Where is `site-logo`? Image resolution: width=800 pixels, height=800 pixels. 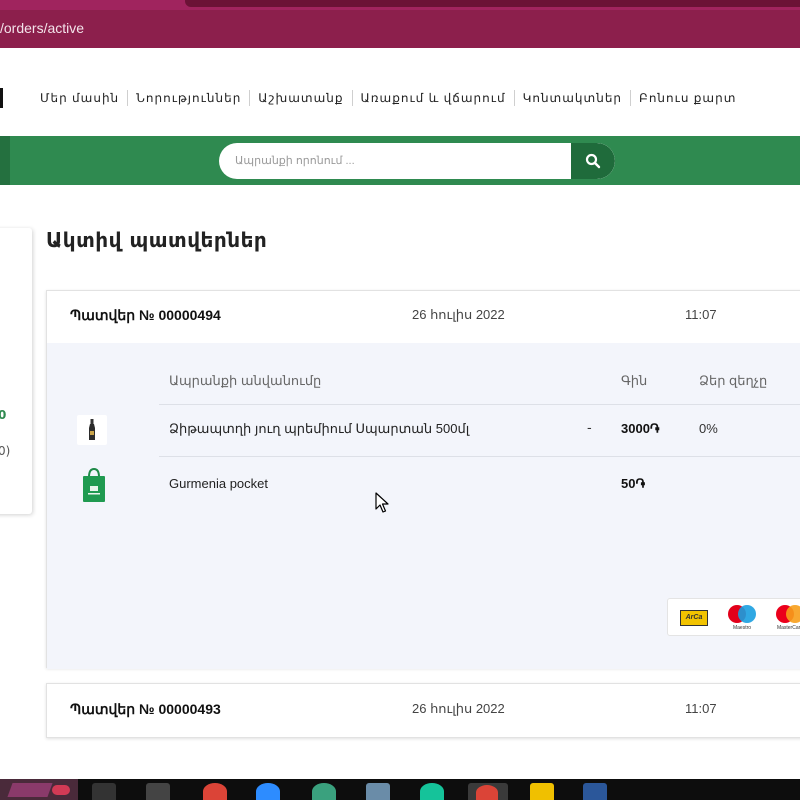
site-logo is located at coordinates (1, 98).